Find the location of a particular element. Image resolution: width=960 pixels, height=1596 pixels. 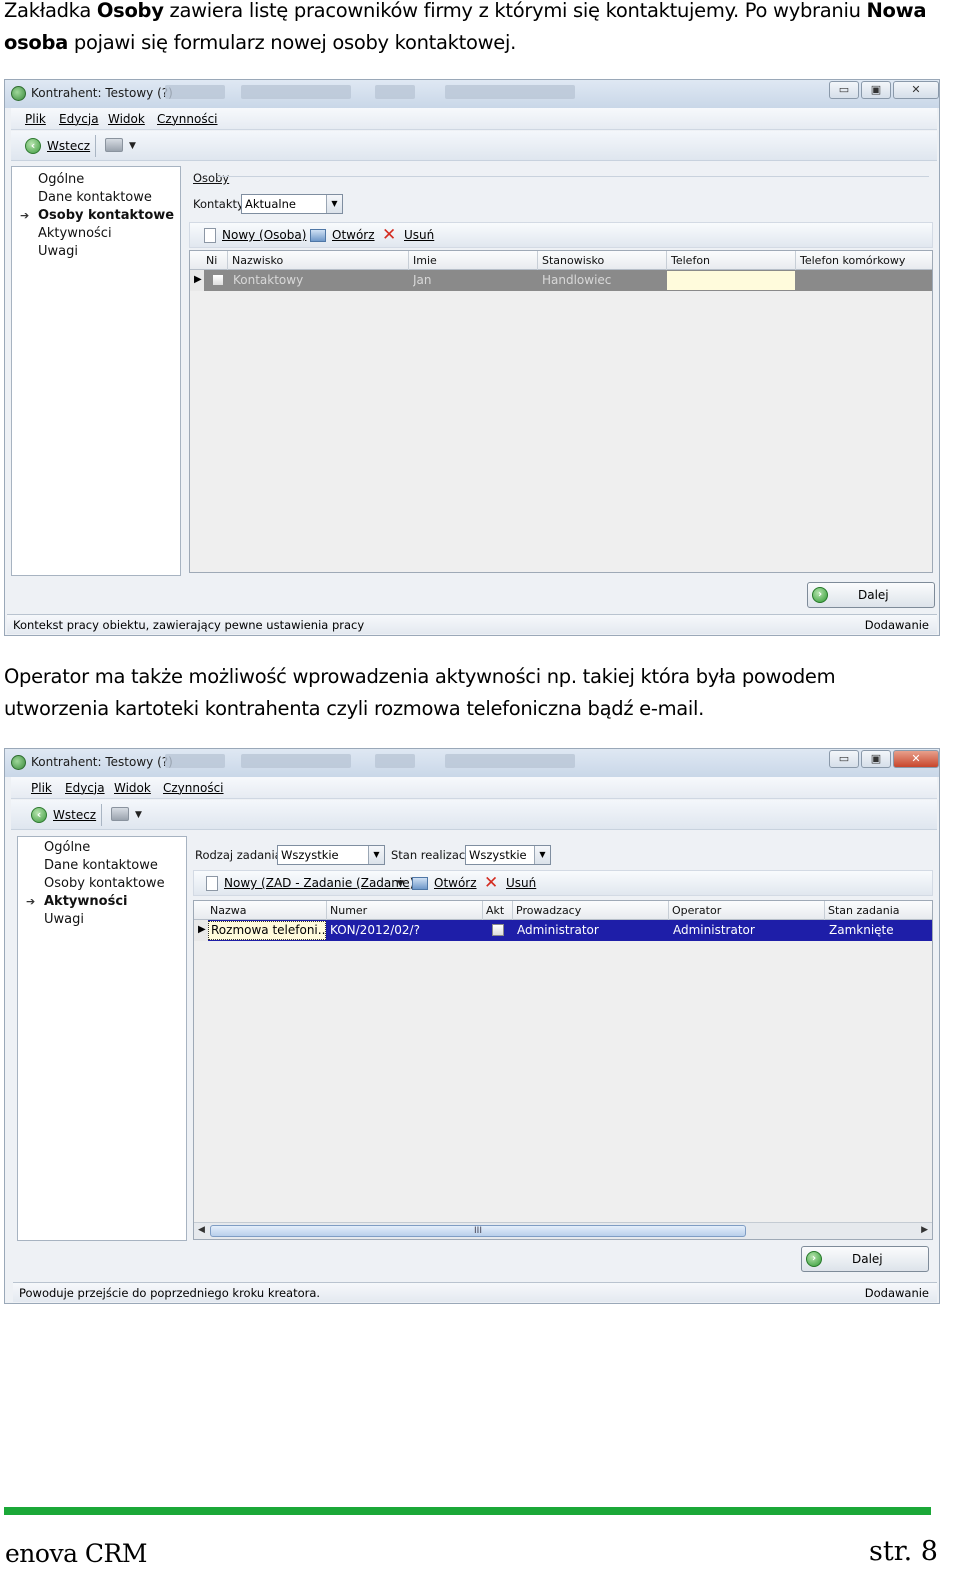

col-telefon-komorkowy: Telefon komórkowy is located at coordinates (852, 260).